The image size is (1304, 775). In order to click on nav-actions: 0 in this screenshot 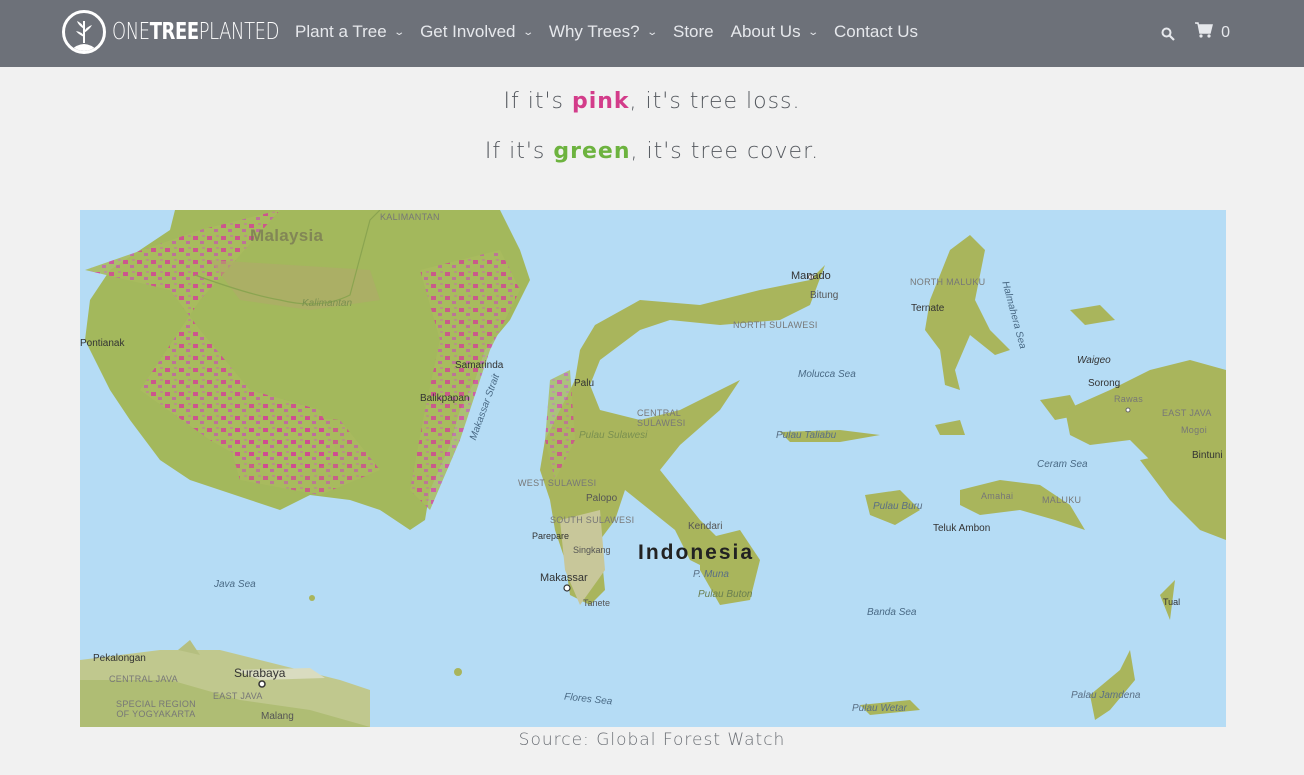, I will do `click(1195, 32)`.